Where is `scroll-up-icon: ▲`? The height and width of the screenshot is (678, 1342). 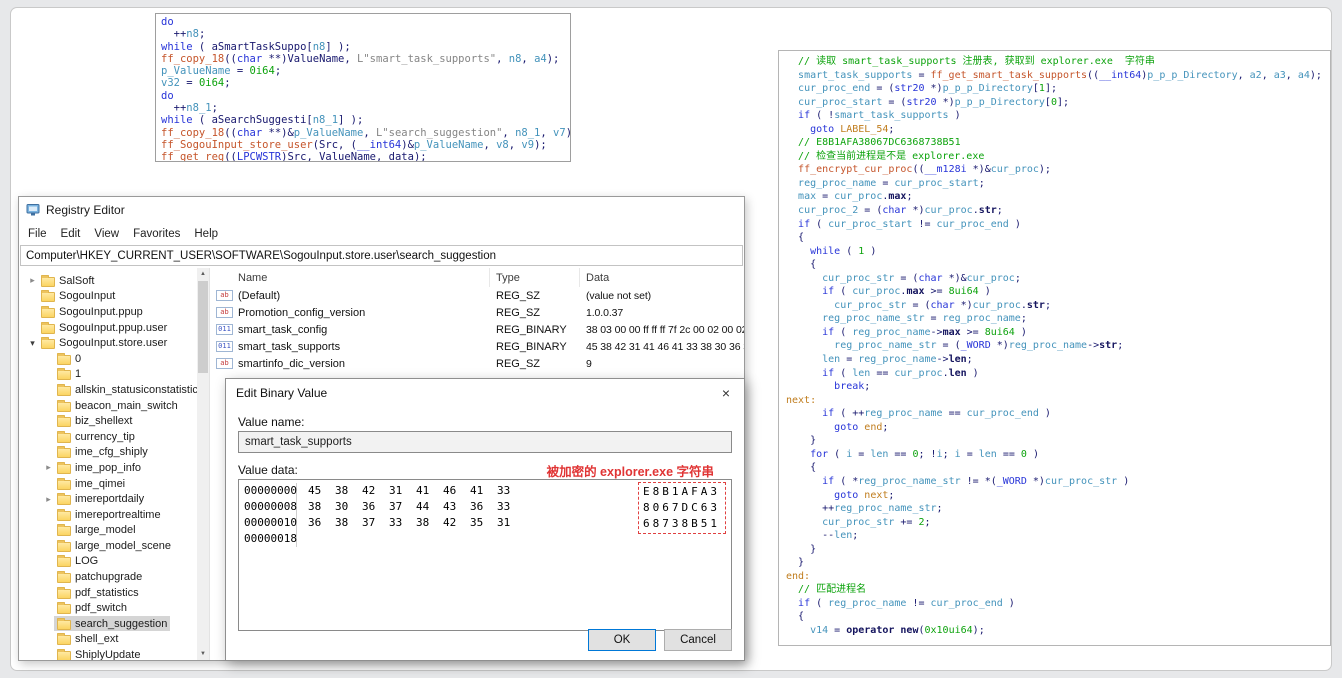
scroll-up-icon: ▲ is located at coordinates (203, 274).